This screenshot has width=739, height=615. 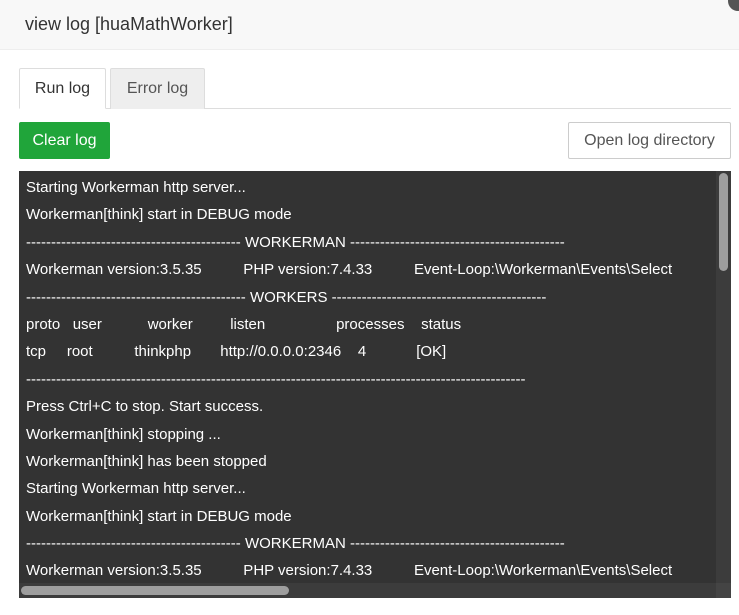 What do you see at coordinates (369, 25) in the screenshot?
I see `dialog-header: view log [huaMathWorker]` at bounding box center [369, 25].